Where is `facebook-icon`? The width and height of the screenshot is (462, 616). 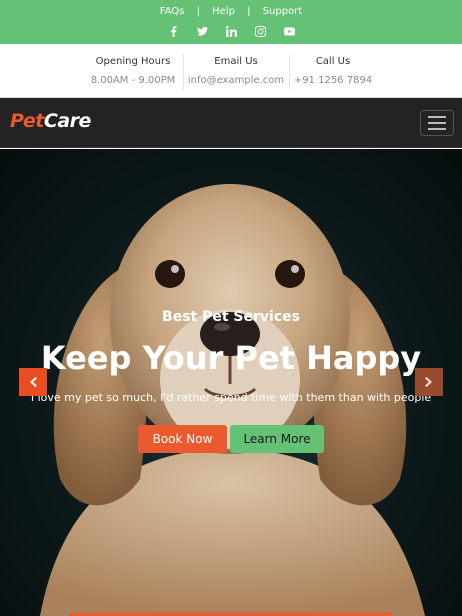 facebook-icon is located at coordinates (173, 31).